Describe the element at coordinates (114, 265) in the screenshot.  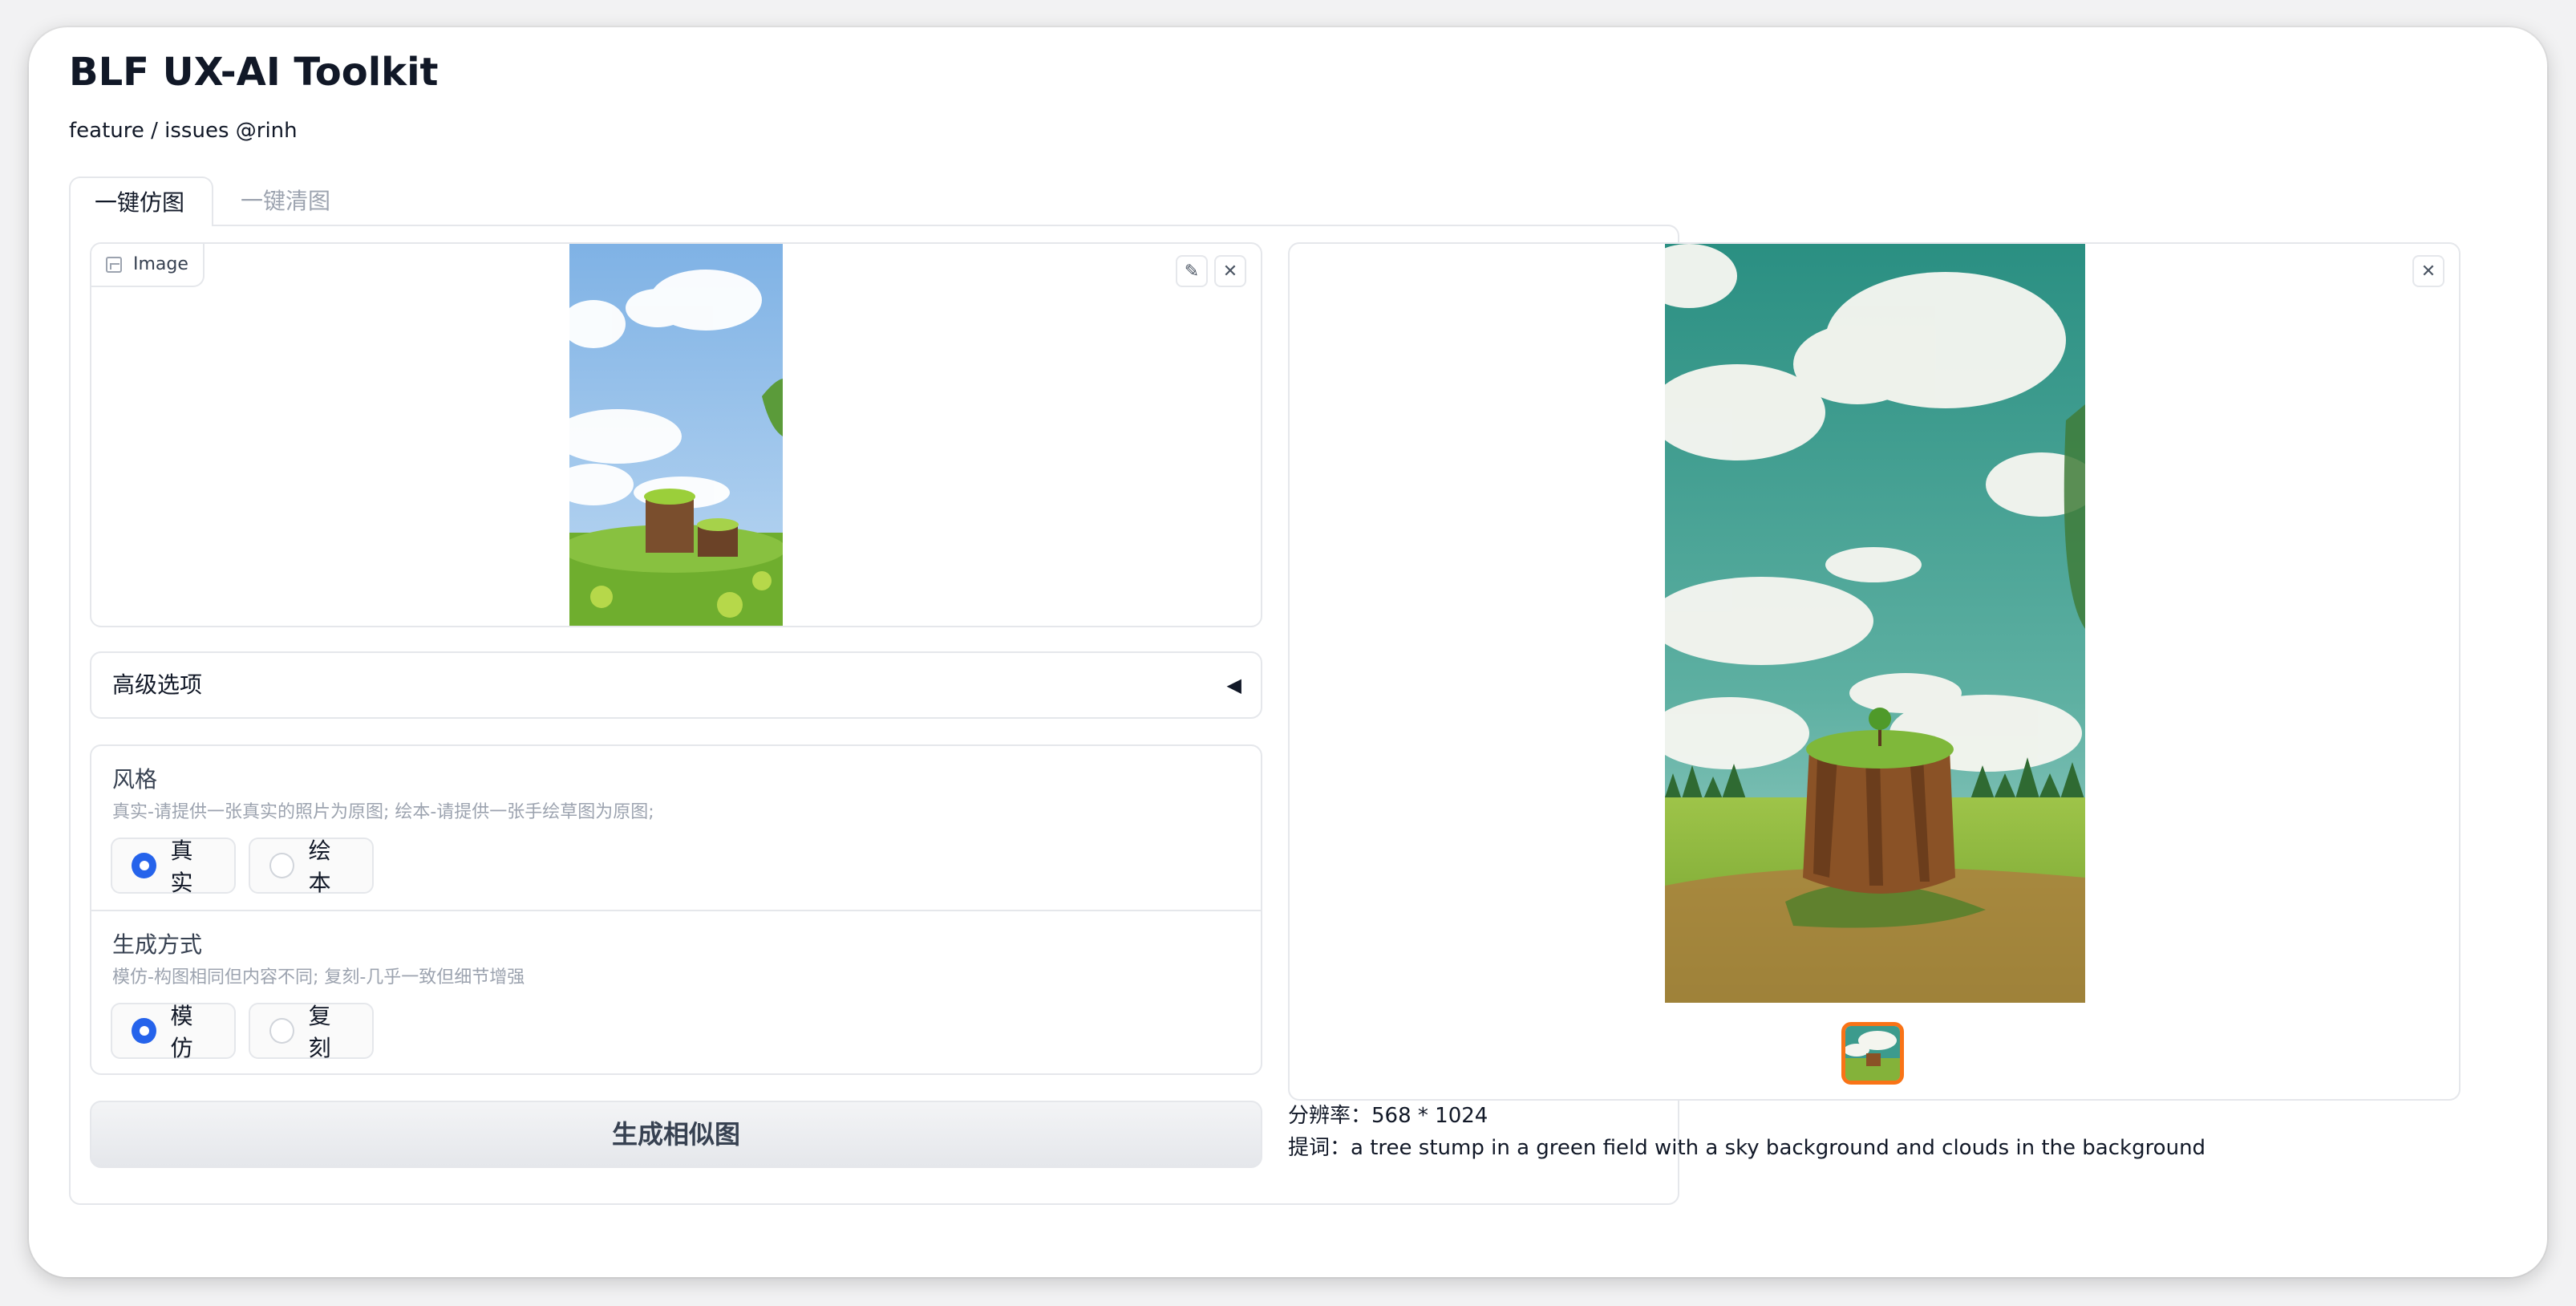
I see `image-icon` at that location.